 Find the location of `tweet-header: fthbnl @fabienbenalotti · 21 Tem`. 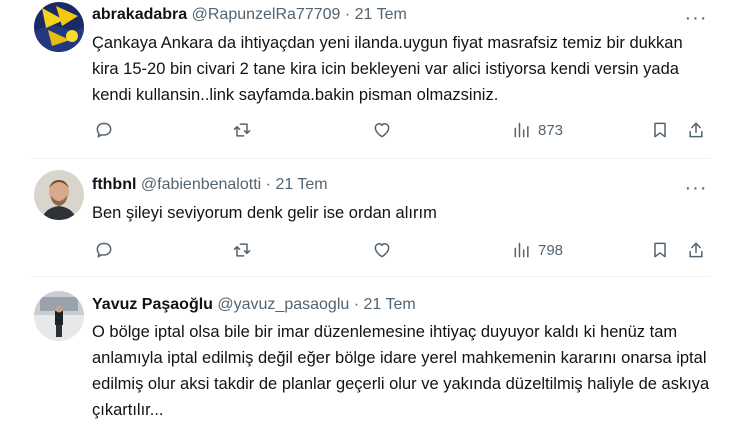

tweet-header: fthbnl @fabienbenalotti · 21 Tem is located at coordinates (210, 185).